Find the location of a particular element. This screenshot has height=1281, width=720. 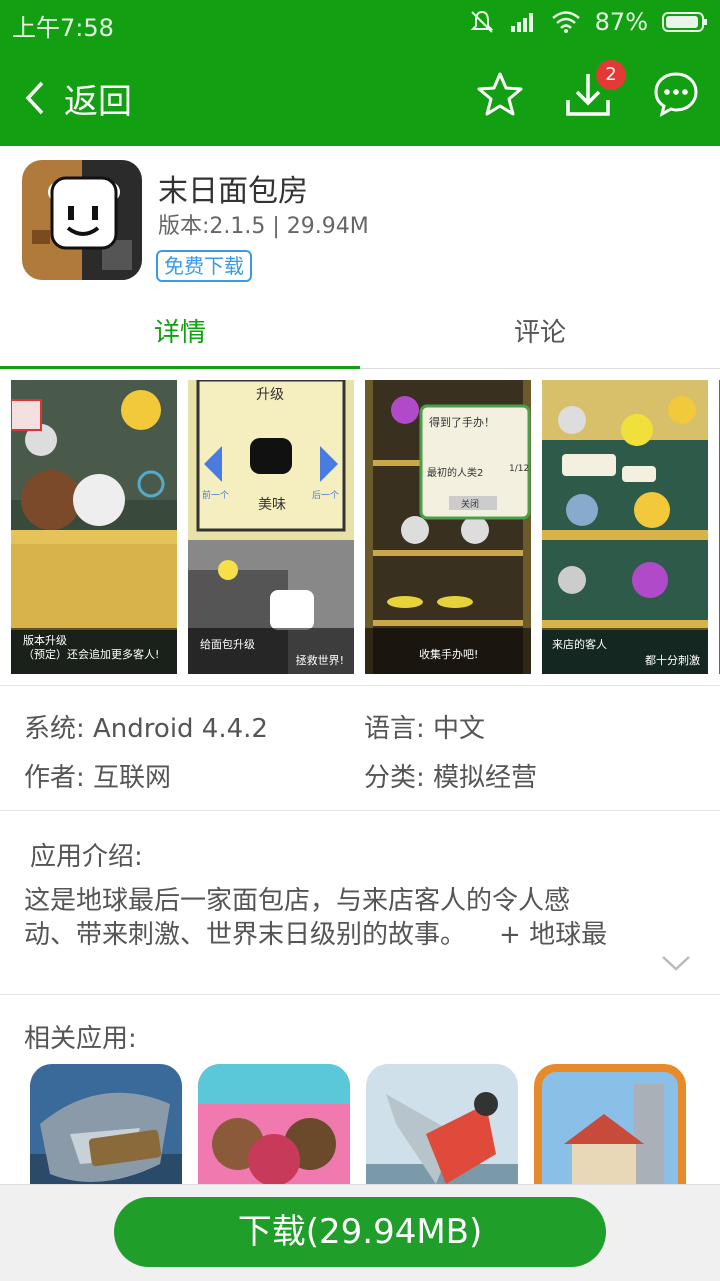

screenshot-1-caption-text: 版本升级 （预定）还会追加更多客人! is located at coordinates (91, 647).